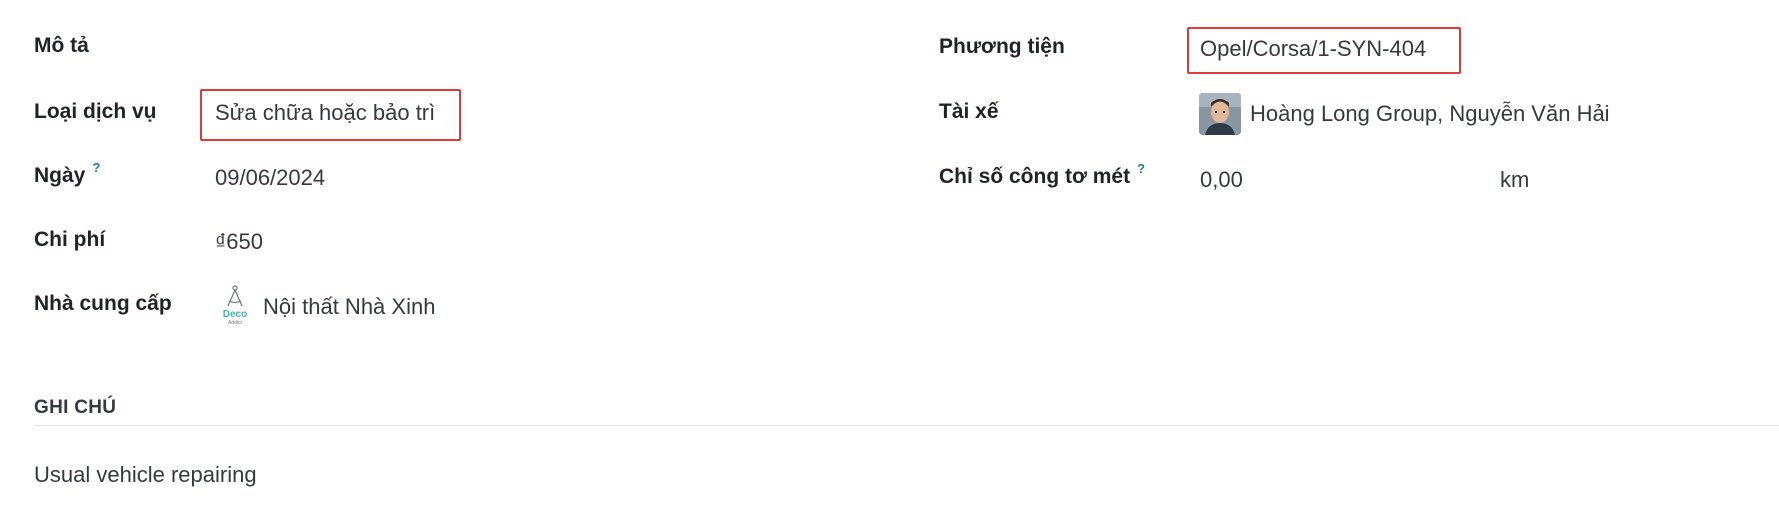 This screenshot has height=510, width=1779. Describe the element at coordinates (96, 167) in the screenshot. I see `date-help-icon: ?` at that location.